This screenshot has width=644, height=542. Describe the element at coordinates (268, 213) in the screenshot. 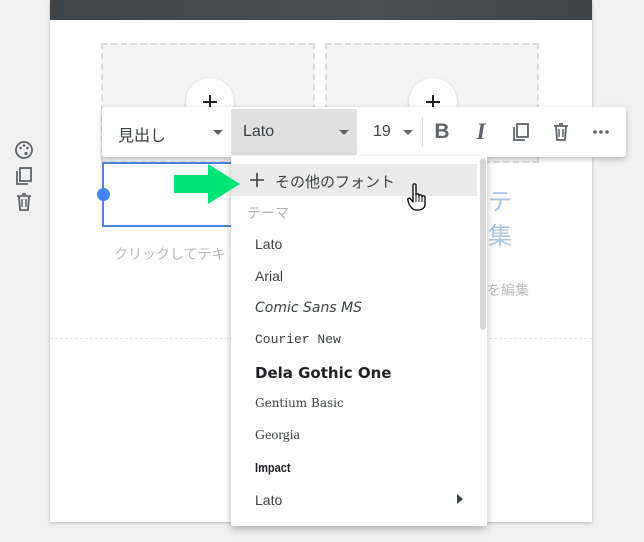

I see `theme-section-label: テーマ` at that location.